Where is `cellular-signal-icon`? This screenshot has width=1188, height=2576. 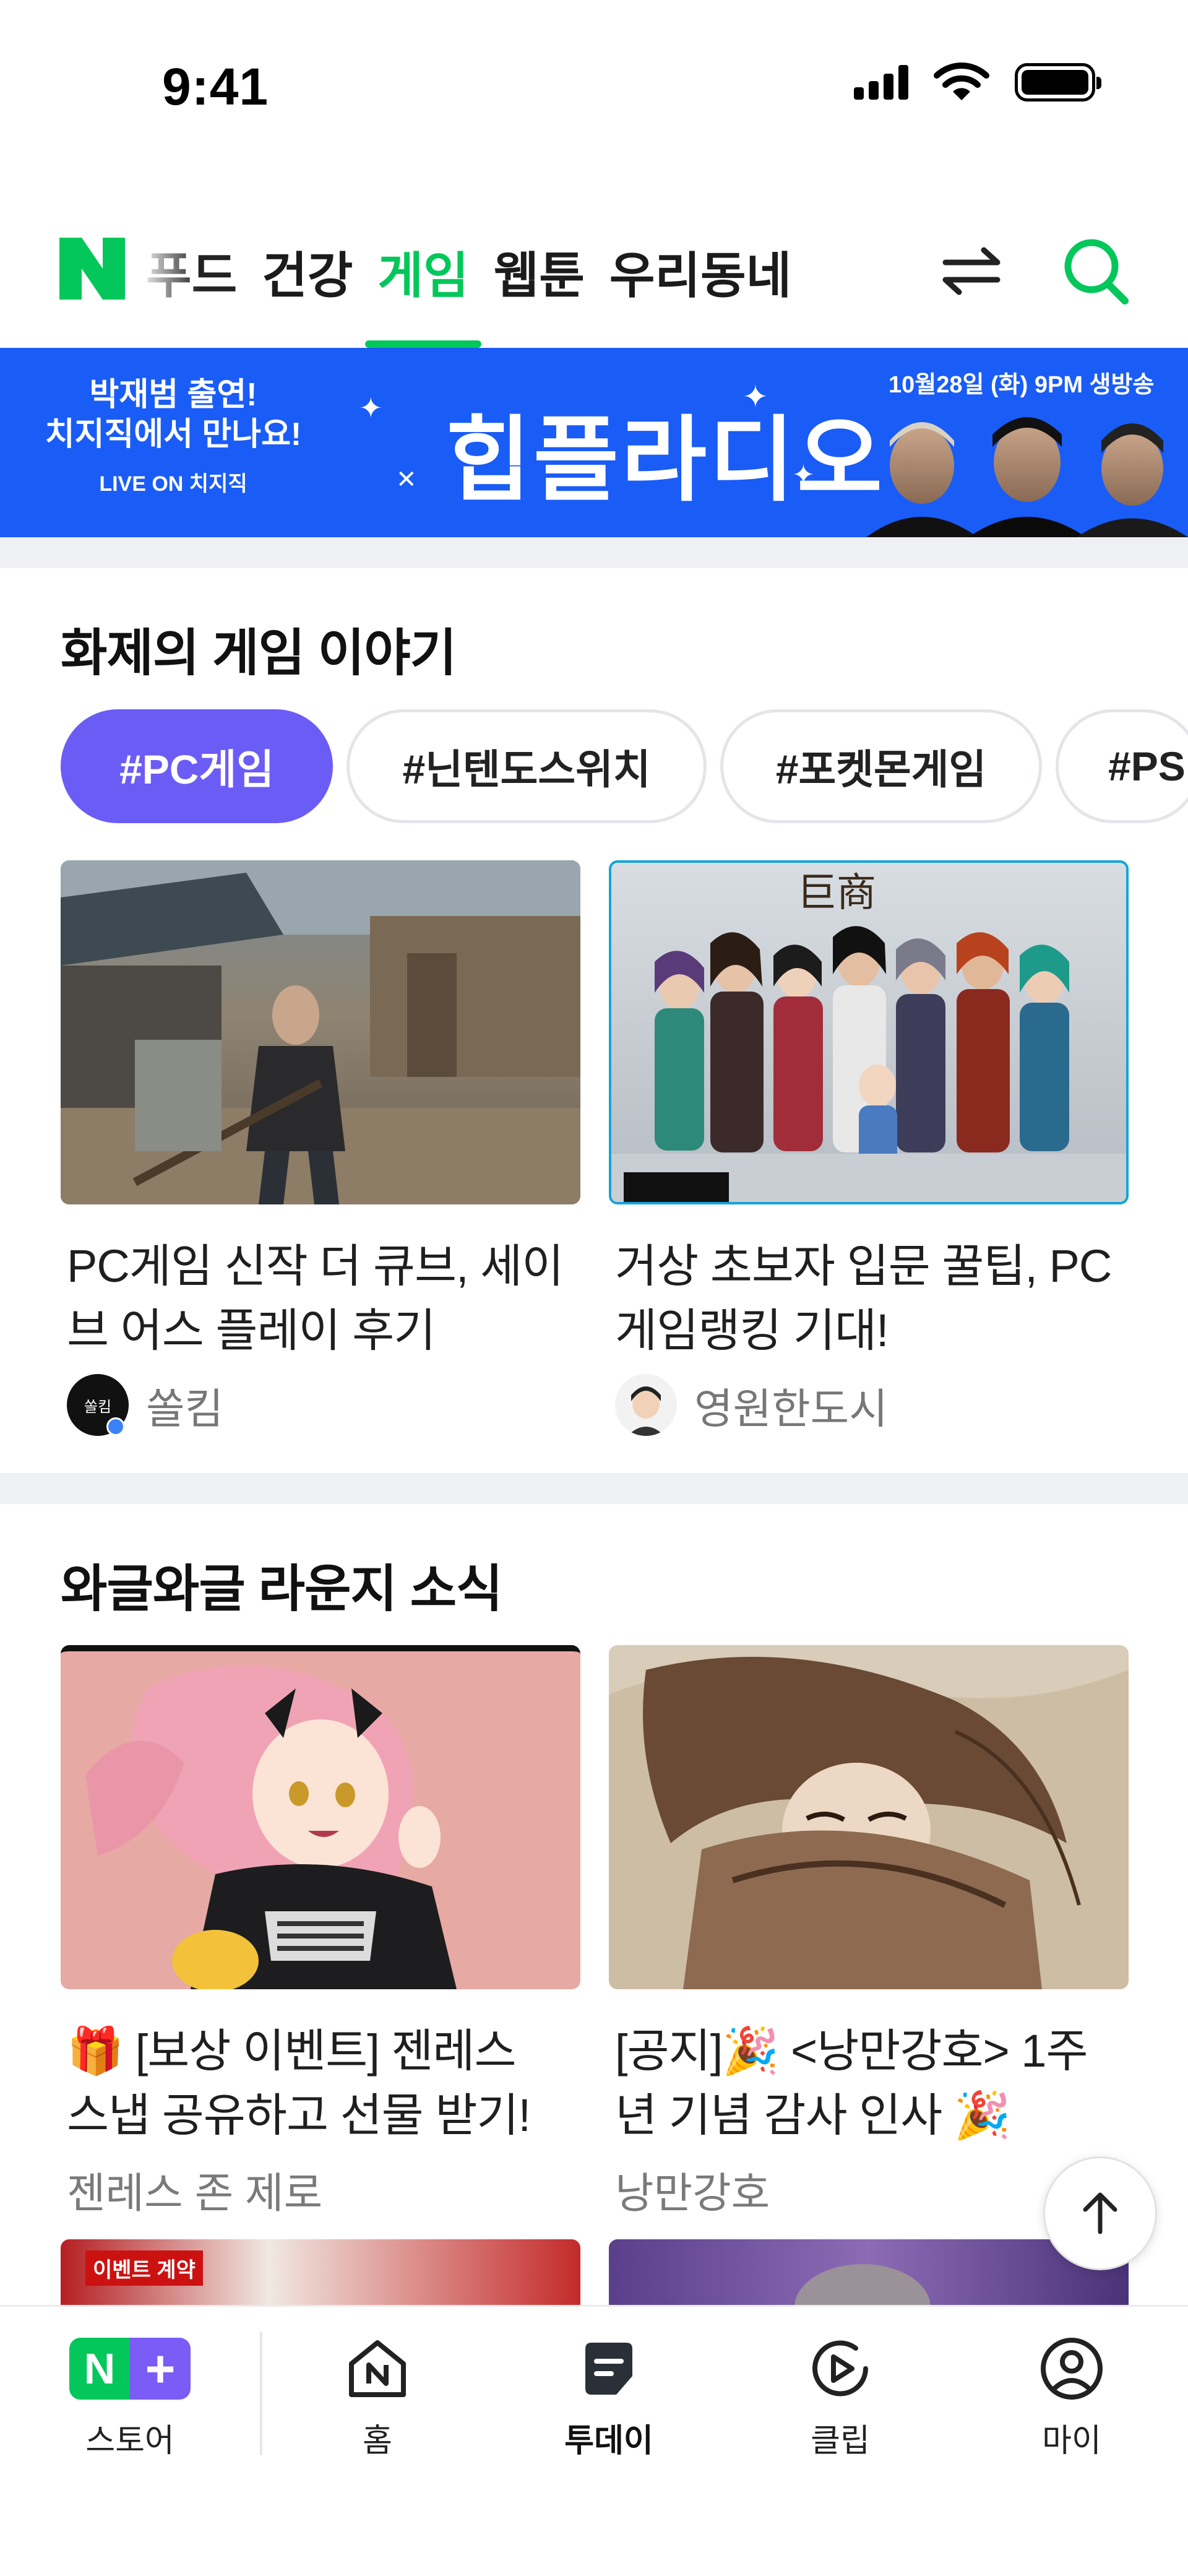 cellular-signal-icon is located at coordinates (881, 82).